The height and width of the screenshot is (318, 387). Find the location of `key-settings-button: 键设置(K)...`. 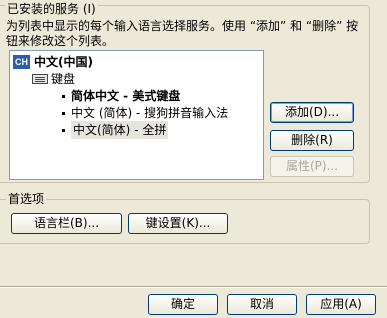

key-settings-button: 键设置(K)... is located at coordinates (178, 223).